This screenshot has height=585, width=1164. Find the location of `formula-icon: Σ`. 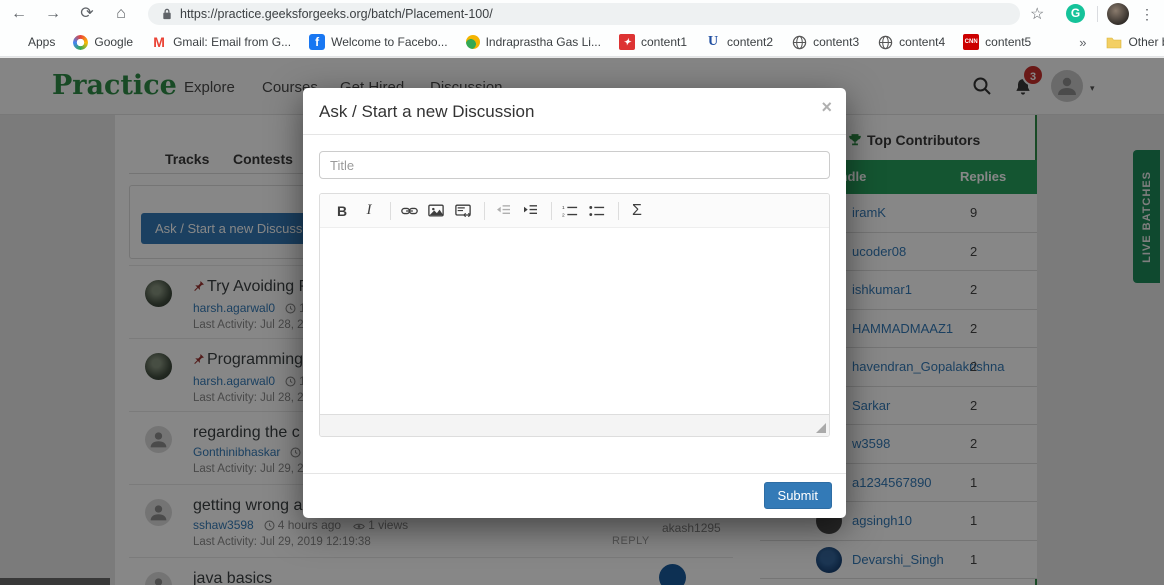

formula-icon: Σ is located at coordinates (637, 211).